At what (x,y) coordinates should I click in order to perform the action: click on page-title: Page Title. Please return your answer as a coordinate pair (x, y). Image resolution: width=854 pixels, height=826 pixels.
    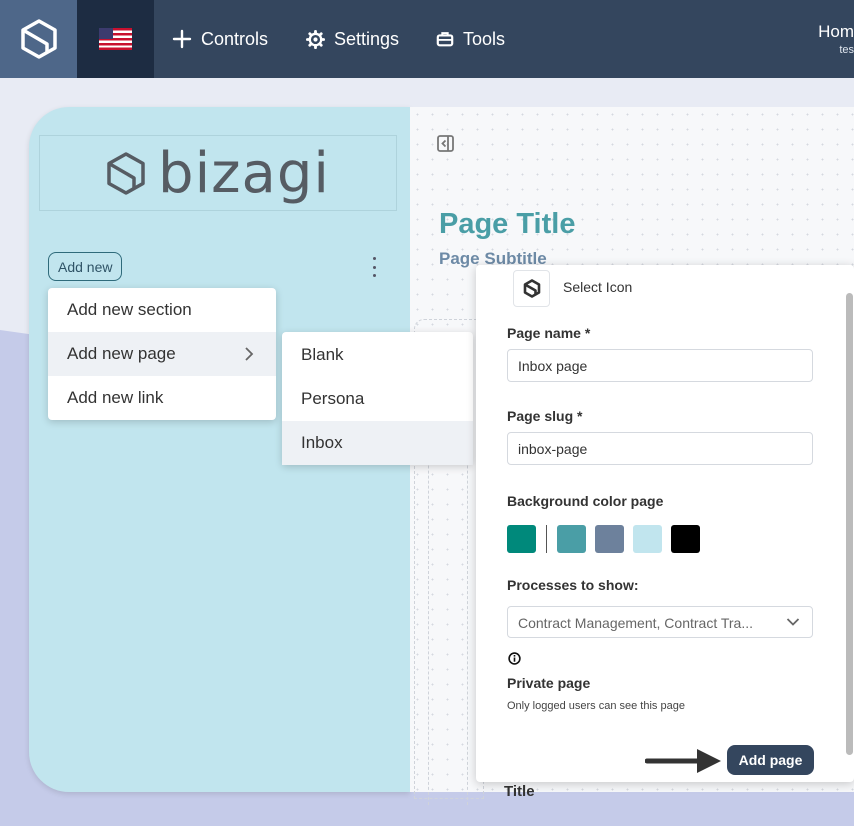
    Looking at the image, I should click on (507, 224).